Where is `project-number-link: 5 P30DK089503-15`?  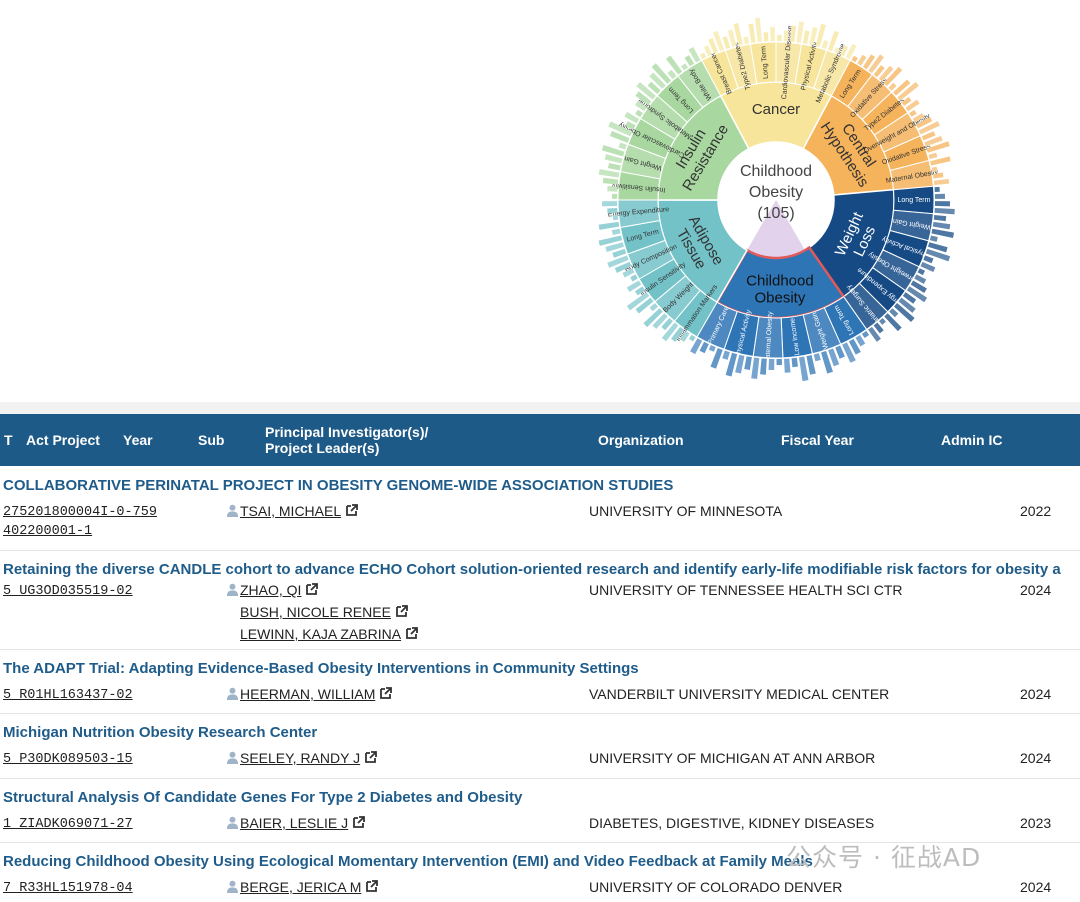 project-number-link: 5 P30DK089503-15 is located at coordinates (68, 759).